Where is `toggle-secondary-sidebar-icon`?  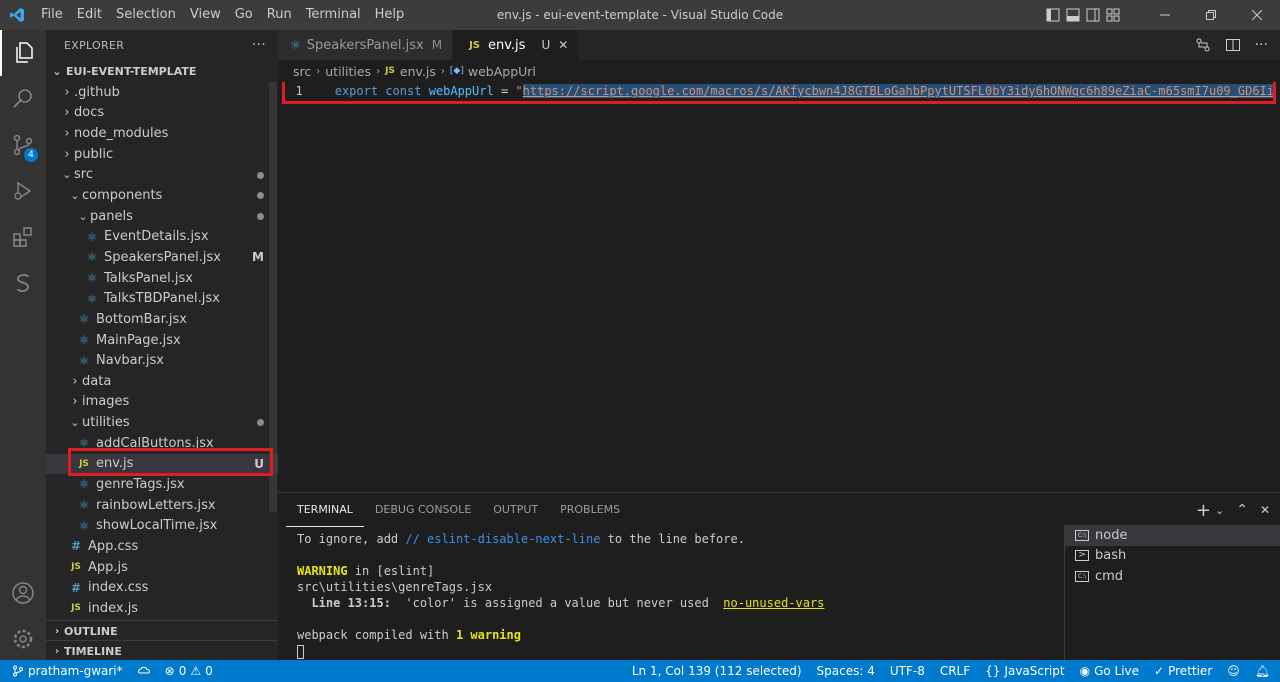 toggle-secondary-sidebar-icon is located at coordinates (1093, 15).